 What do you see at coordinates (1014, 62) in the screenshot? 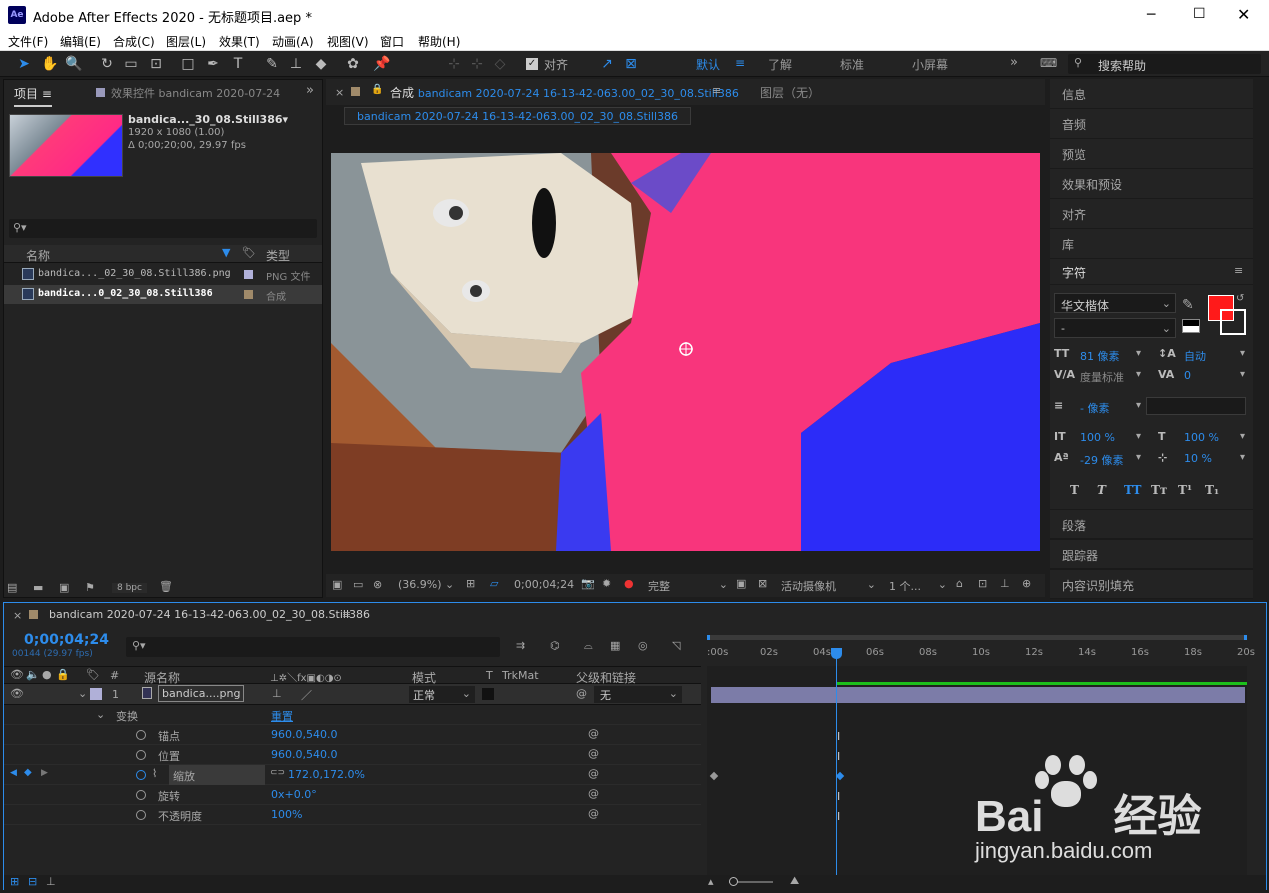
I see `more-workspaces-icon: »` at bounding box center [1014, 62].